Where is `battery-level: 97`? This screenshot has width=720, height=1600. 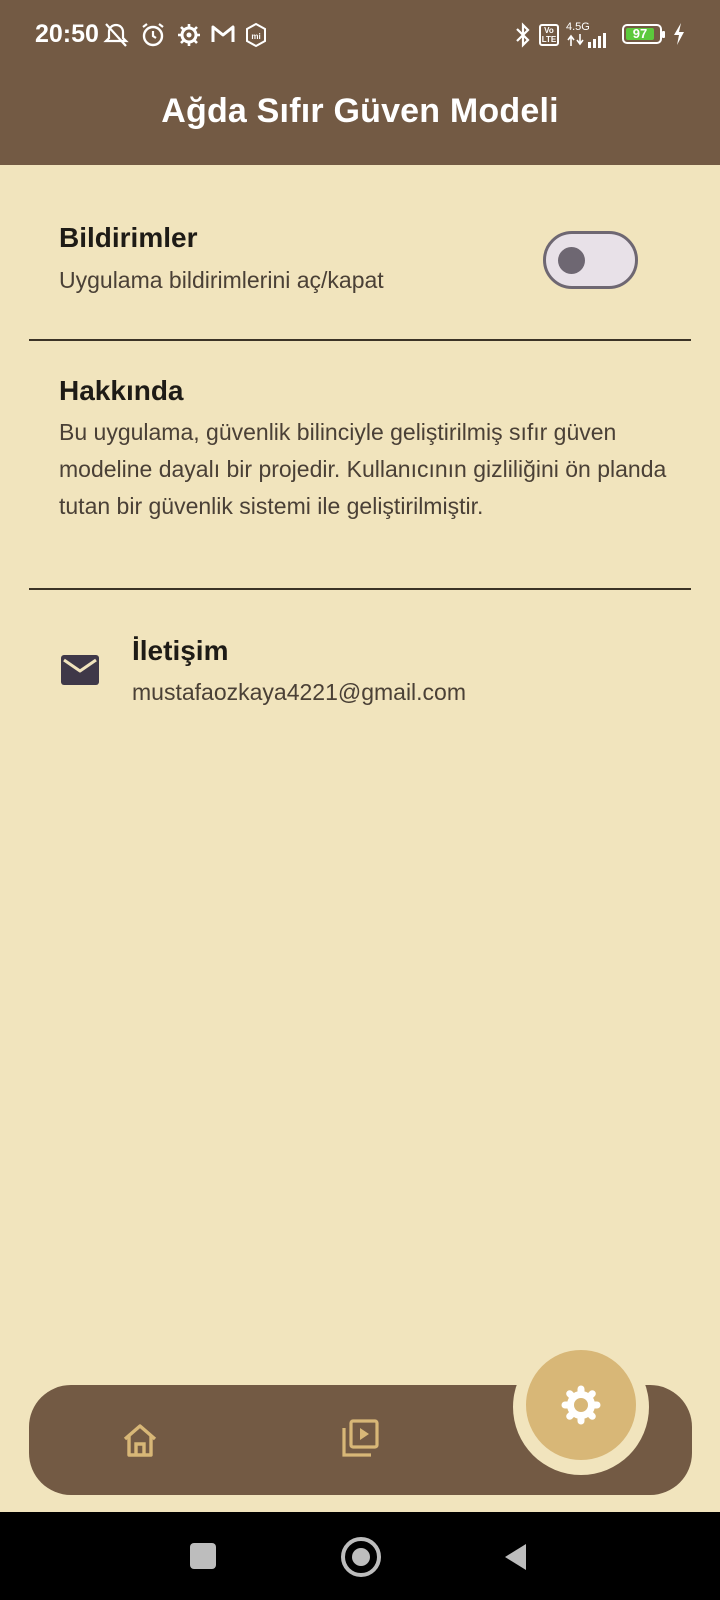 battery-level: 97 is located at coordinates (640, 33).